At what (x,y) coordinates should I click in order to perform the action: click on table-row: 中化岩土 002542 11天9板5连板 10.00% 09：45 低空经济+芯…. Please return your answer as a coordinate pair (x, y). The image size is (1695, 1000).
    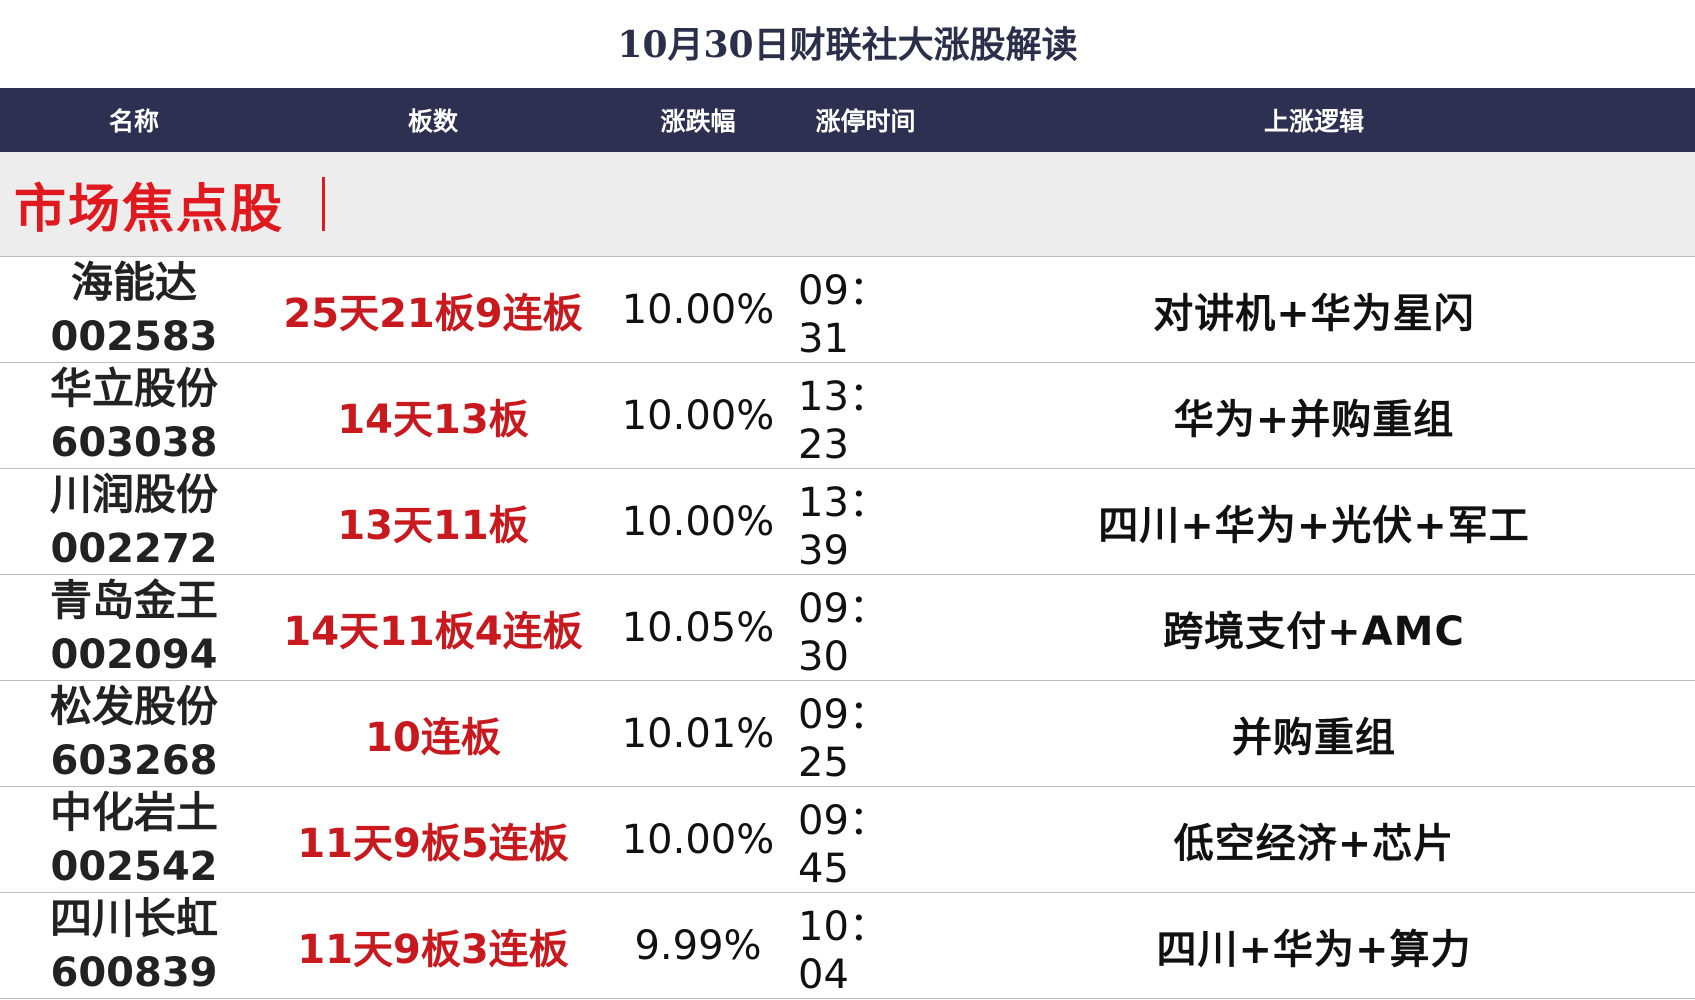
    Looking at the image, I should click on (847, 840).